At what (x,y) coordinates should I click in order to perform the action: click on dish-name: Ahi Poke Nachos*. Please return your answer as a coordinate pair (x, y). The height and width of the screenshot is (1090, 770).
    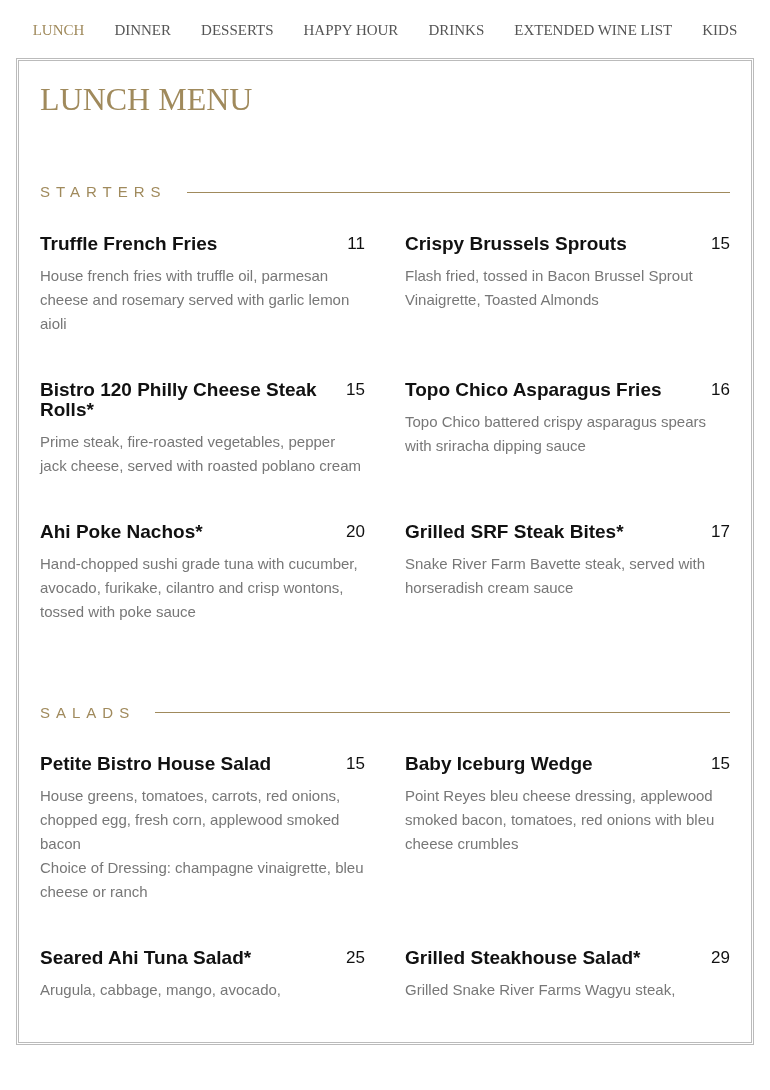
    Looking at the image, I should click on (121, 531).